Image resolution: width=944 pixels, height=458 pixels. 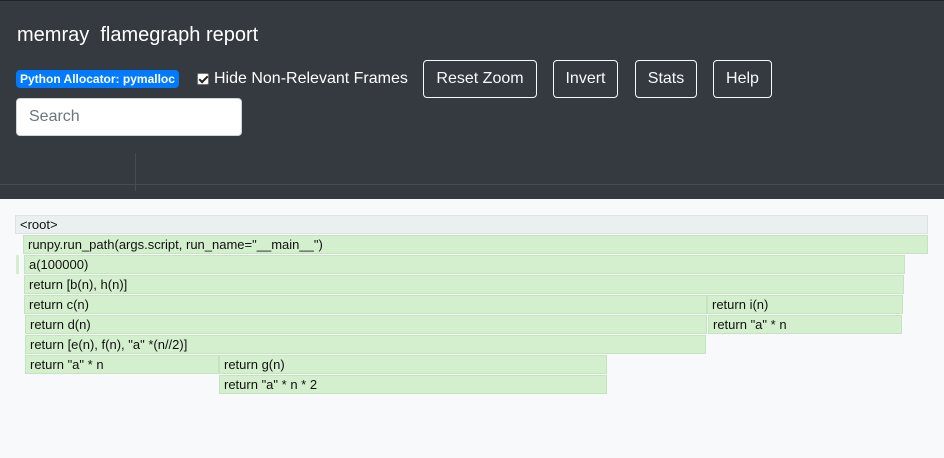 What do you see at coordinates (138, 35) in the screenshot?
I see `page-title: memray flamegraph report` at bounding box center [138, 35].